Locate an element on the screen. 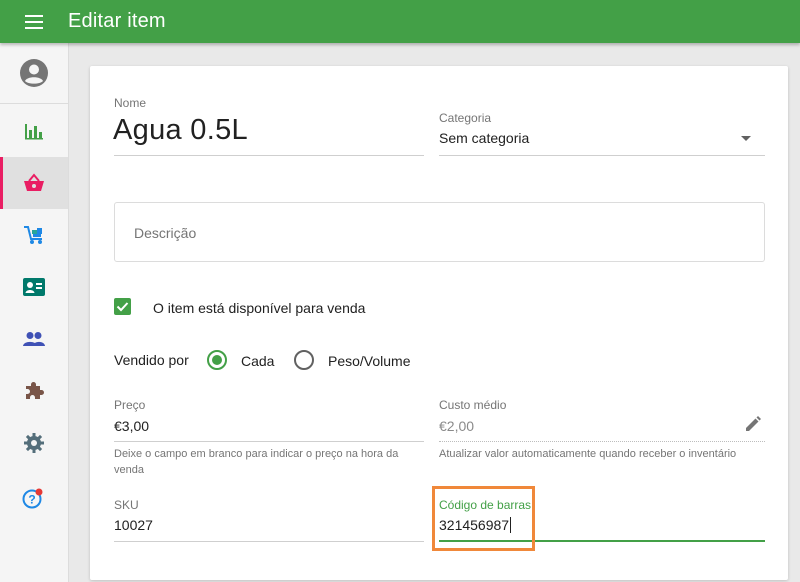 The width and height of the screenshot is (800, 582). app-bar: Editar item is located at coordinates (400, 21).